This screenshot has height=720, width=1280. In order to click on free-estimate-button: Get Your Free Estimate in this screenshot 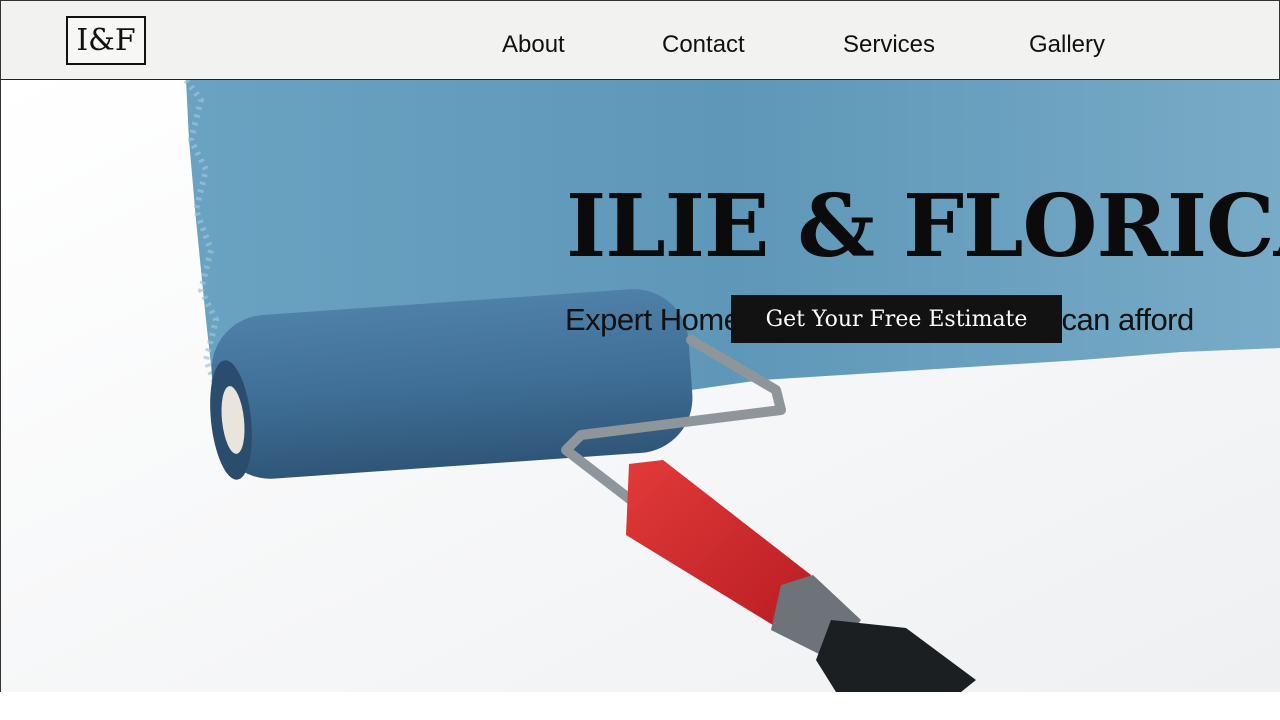, I will do `click(896, 319)`.